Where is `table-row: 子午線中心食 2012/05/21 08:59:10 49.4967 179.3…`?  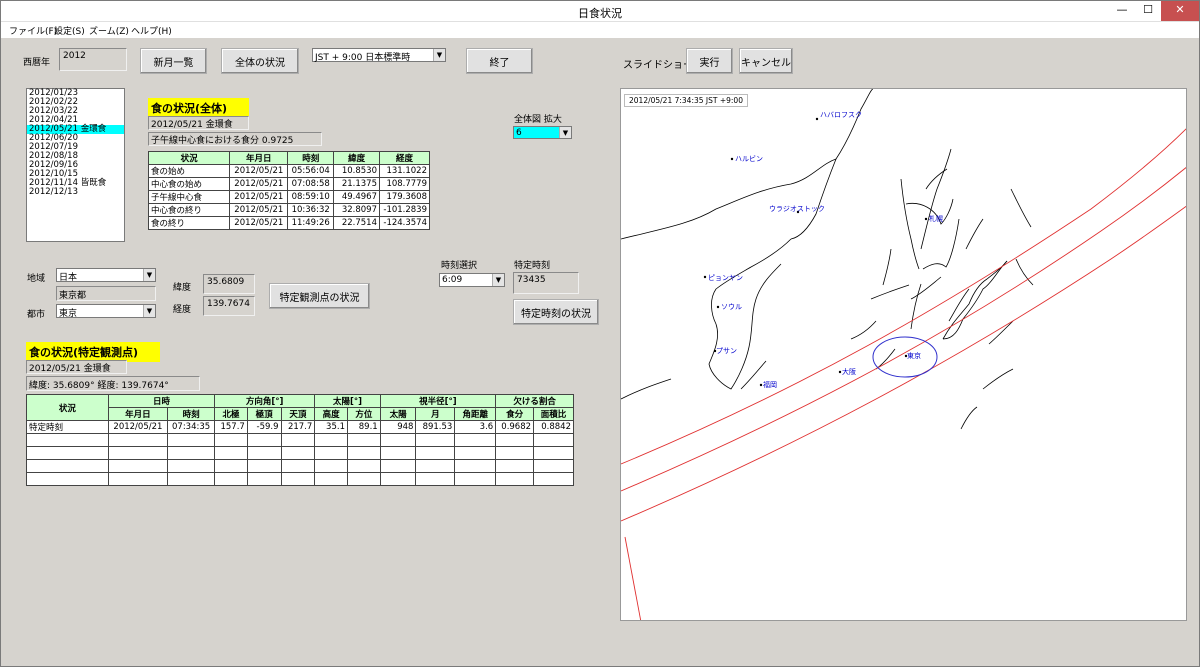 table-row: 子午線中心食 2012/05/21 08:59:10 49.4967 179.3… is located at coordinates (288, 197).